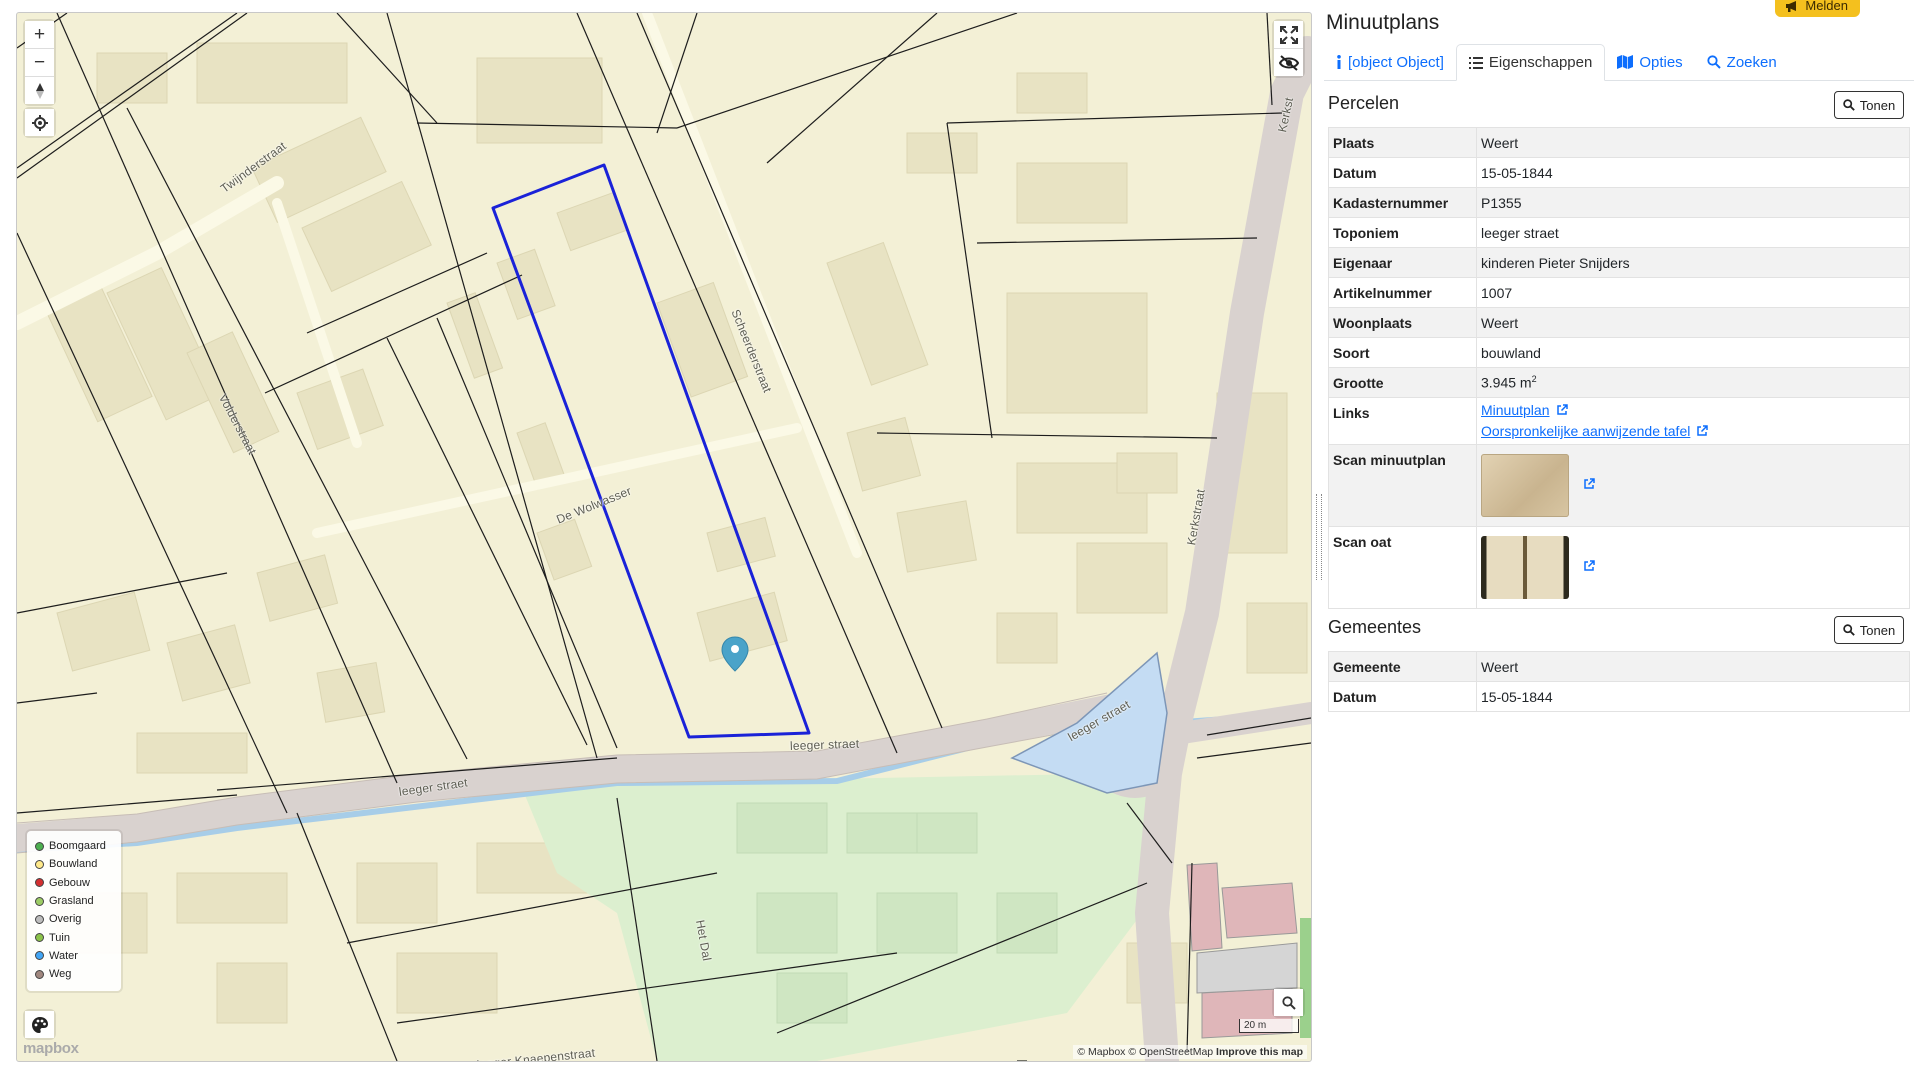 Image resolution: width=1920 pixels, height=1080 pixels. I want to click on megaphone-icon, so click(1791, 6).